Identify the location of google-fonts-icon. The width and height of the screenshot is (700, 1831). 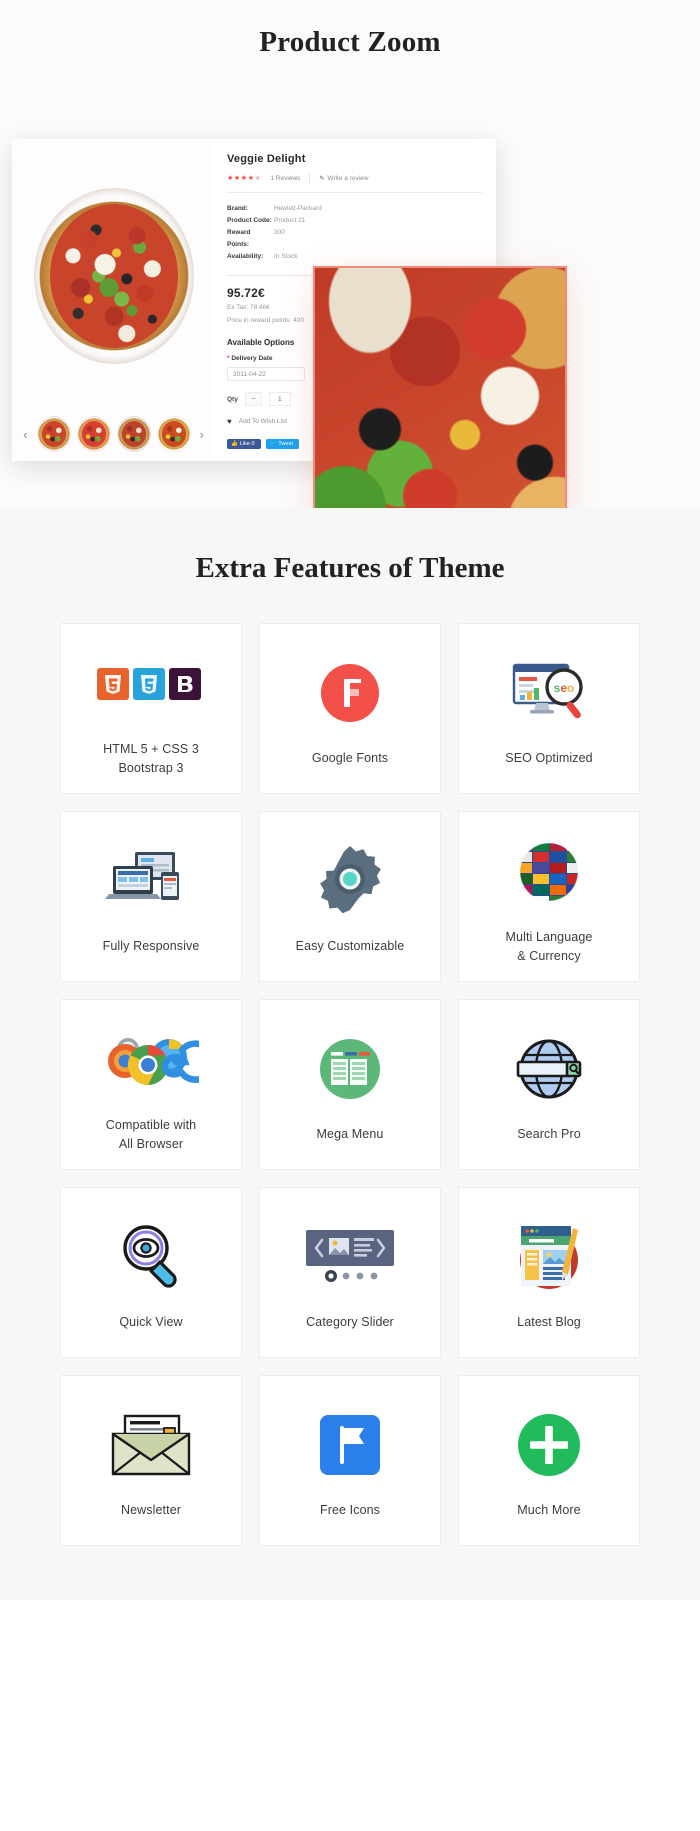
(350, 693).